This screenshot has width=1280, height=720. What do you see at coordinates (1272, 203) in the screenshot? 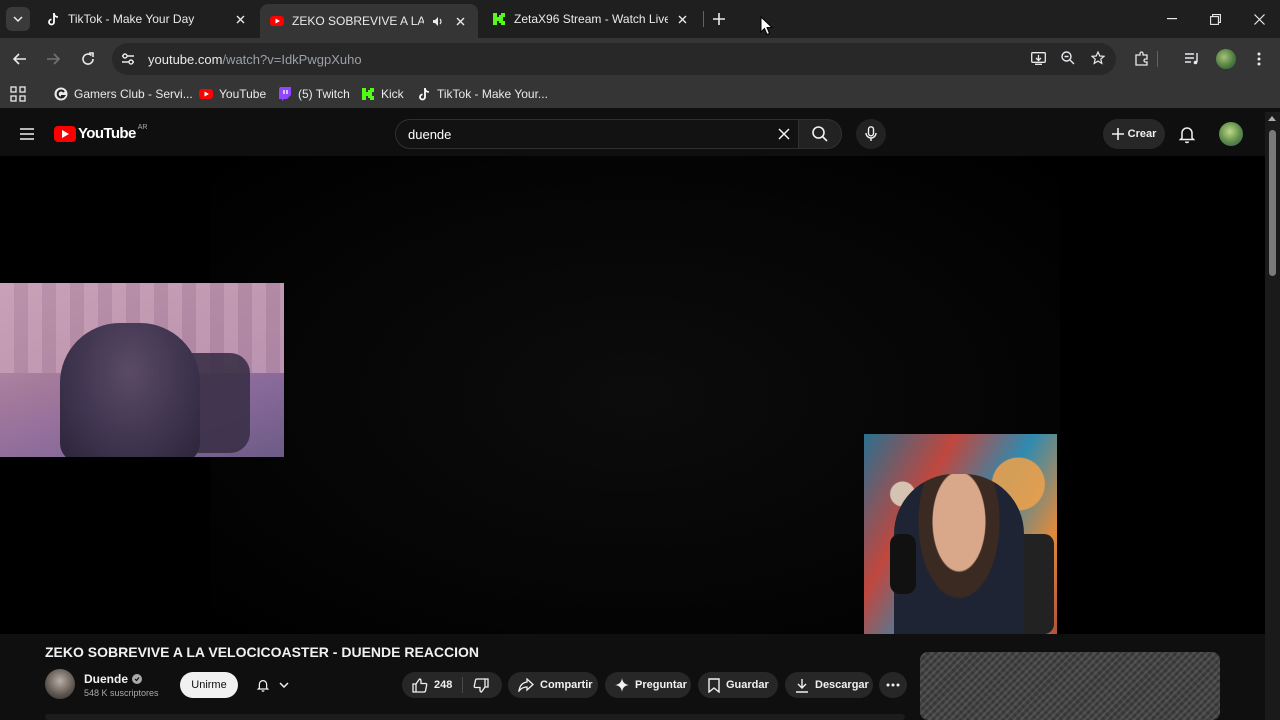
I see `scrollbar-thumb` at bounding box center [1272, 203].